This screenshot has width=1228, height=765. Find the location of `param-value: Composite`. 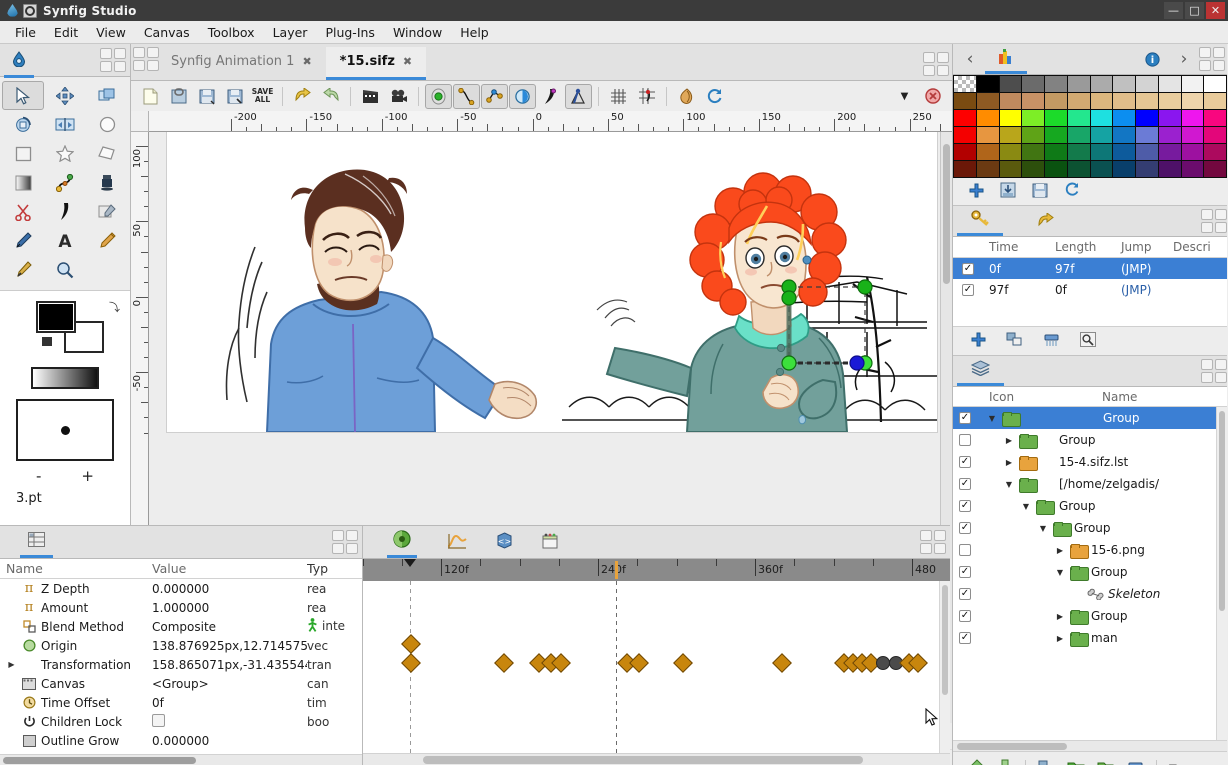

param-value: Composite is located at coordinates (229, 627).